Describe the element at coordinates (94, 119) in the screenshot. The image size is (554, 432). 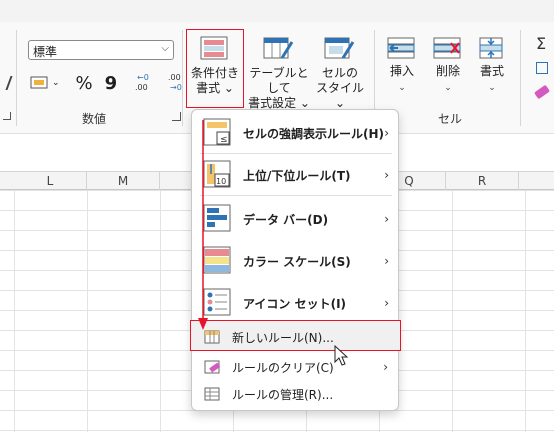
I see `number-group-label: 数値` at that location.